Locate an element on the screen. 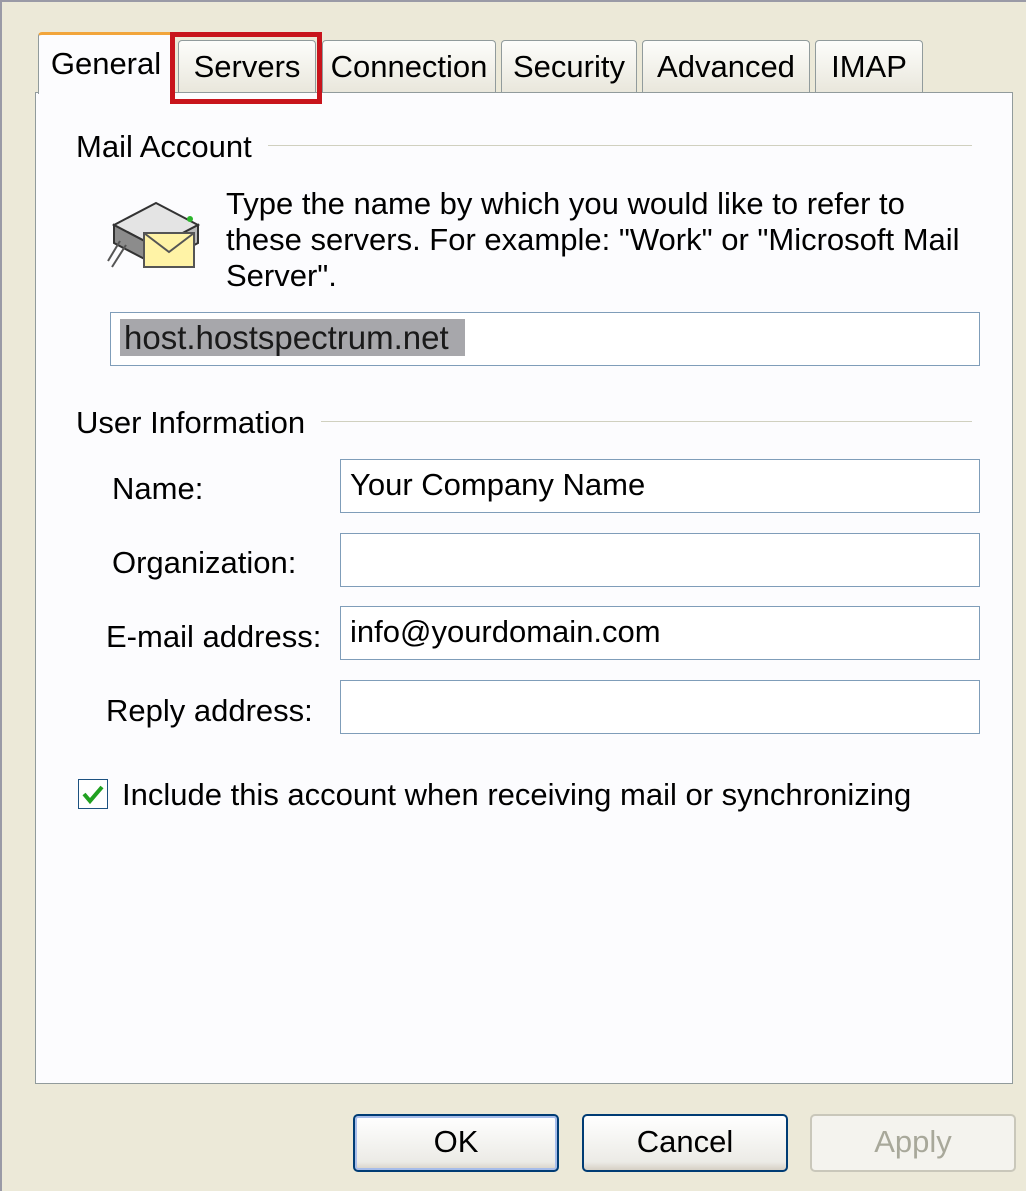 The image size is (1026, 1191). email-address-label: E-mail address: is located at coordinates (214, 636).